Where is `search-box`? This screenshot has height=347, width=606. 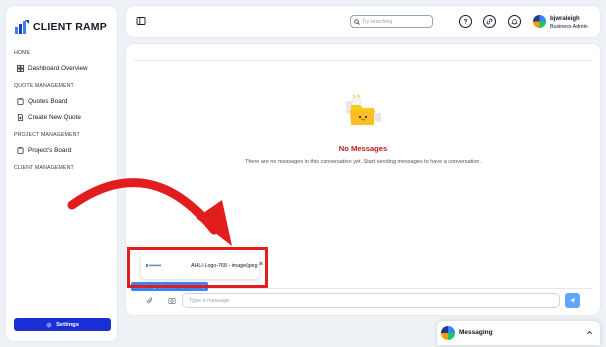 search-box is located at coordinates (391, 21).